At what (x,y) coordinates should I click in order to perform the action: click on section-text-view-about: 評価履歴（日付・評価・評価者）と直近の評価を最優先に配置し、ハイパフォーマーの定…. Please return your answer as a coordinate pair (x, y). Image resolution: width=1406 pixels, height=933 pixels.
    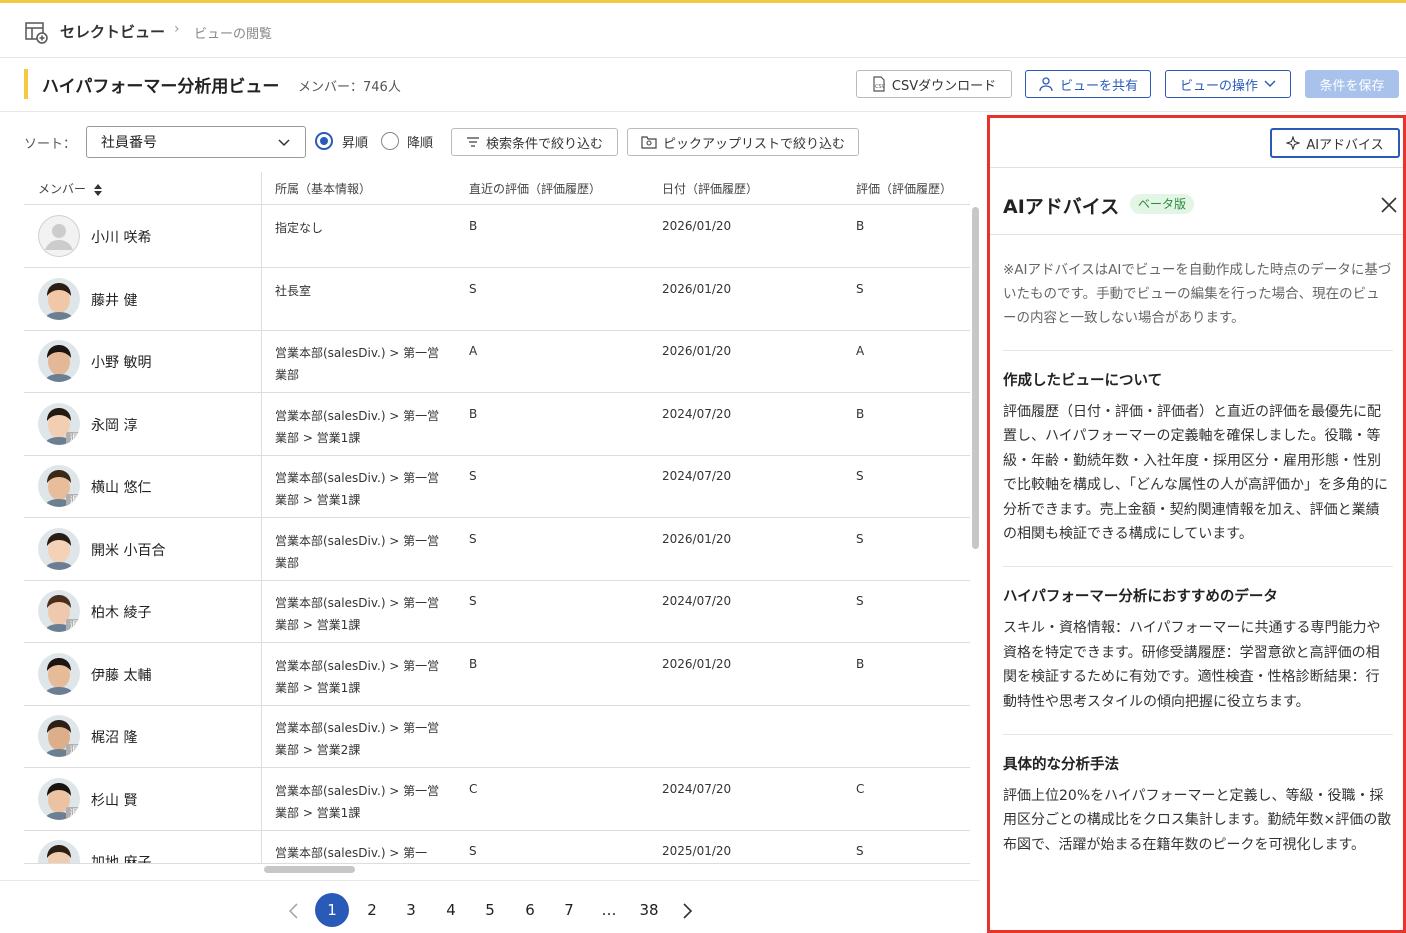
    Looking at the image, I should click on (1195, 473).